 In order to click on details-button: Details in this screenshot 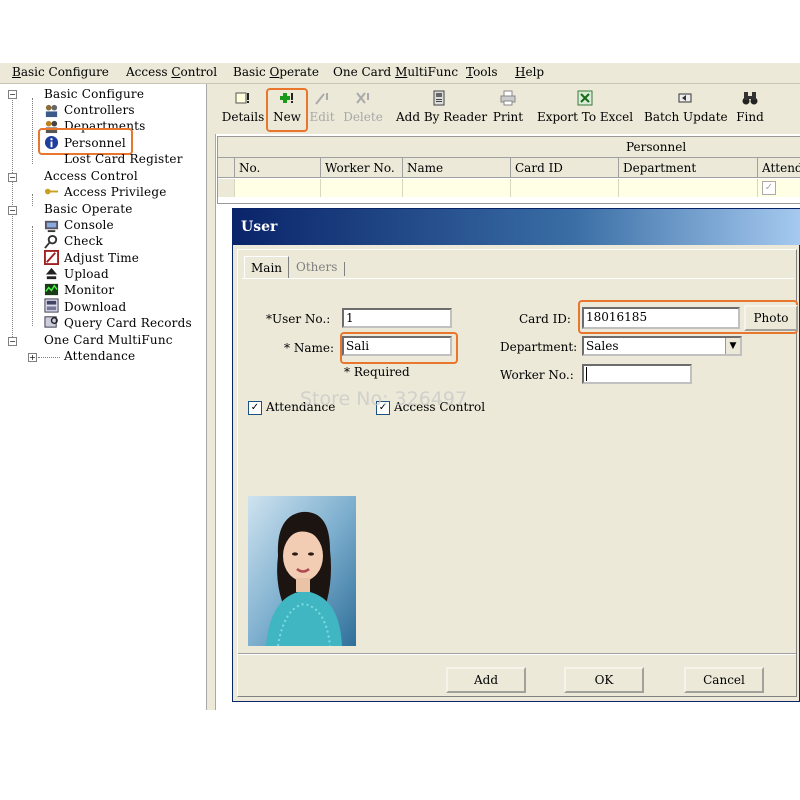, I will do `click(243, 111)`.